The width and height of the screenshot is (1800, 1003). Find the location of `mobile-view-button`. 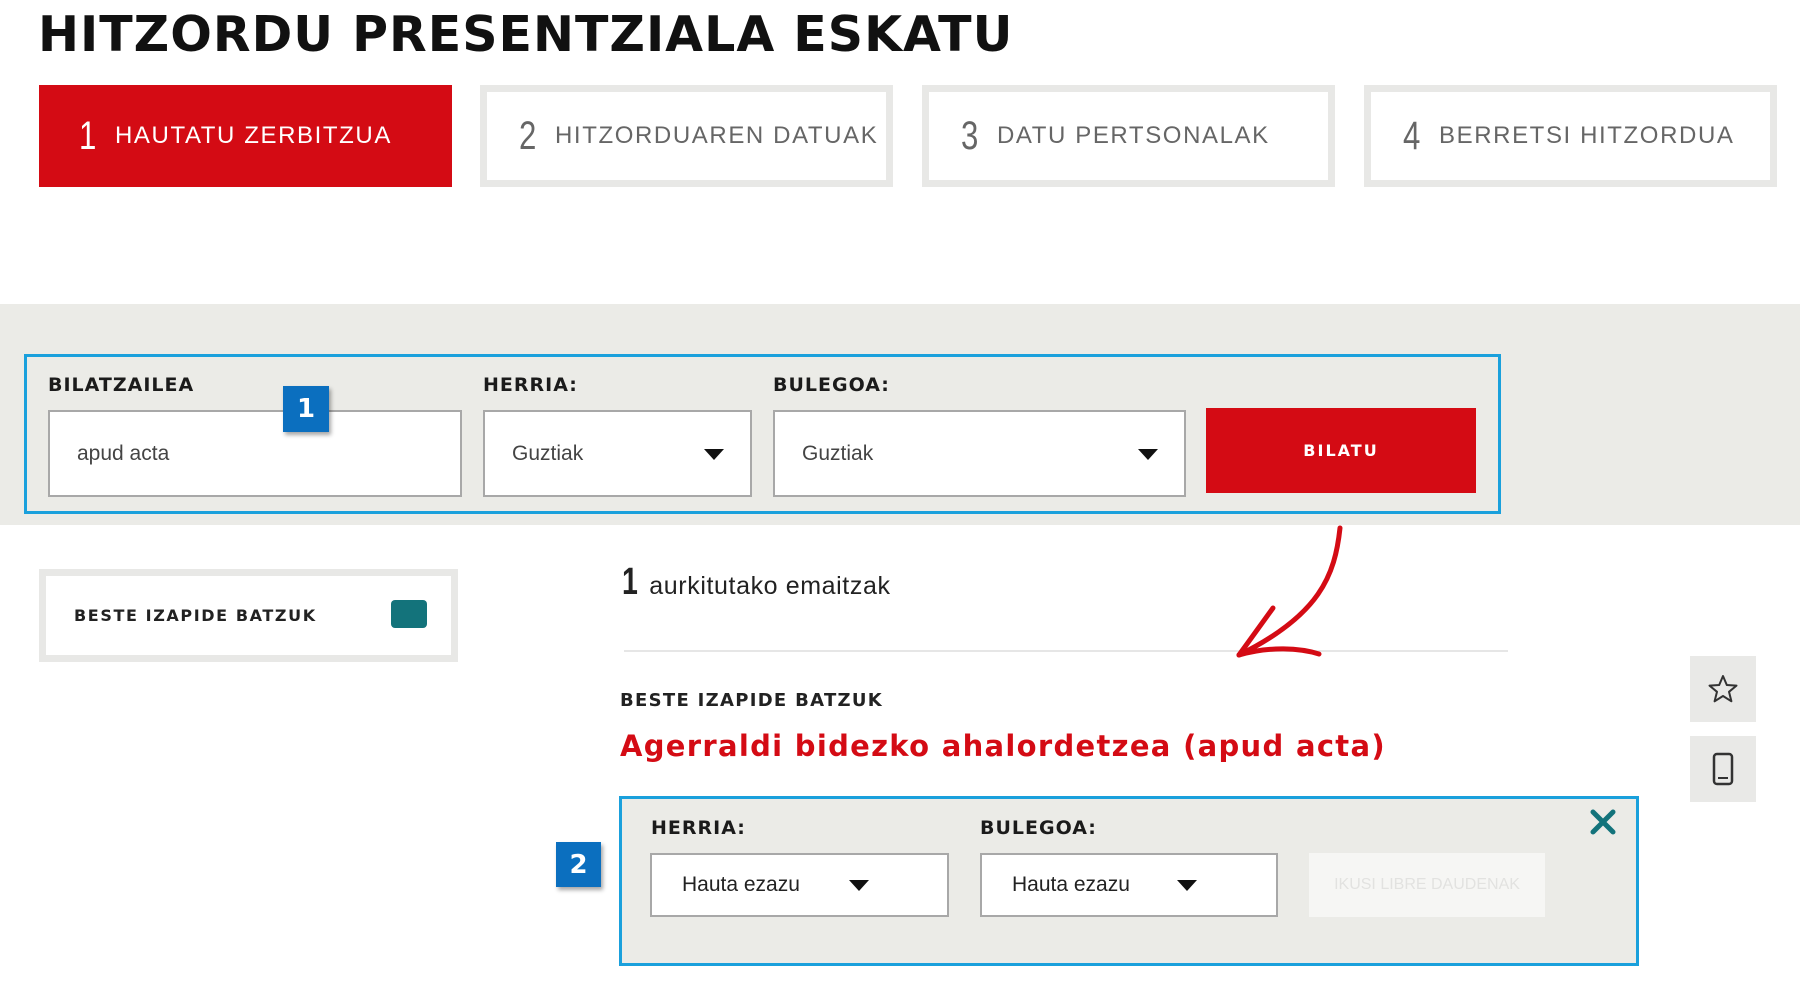

mobile-view-button is located at coordinates (1723, 769).